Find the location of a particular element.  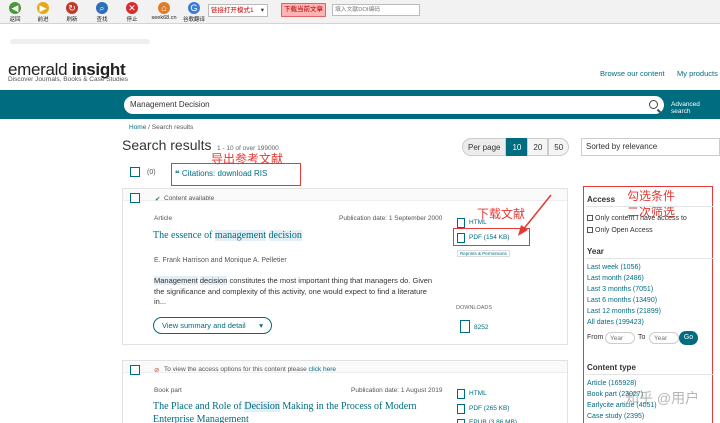

nav-my-products: My products is located at coordinates (697, 73).